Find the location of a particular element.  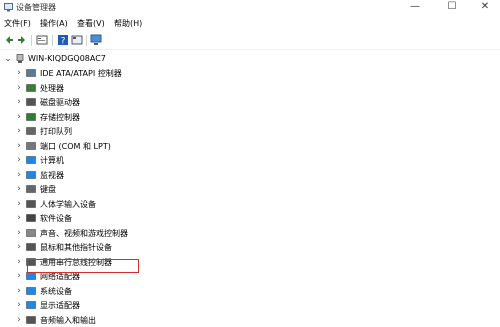

tree-item-label: IDE ATA/ATAPI 控制器 is located at coordinates (81, 73).